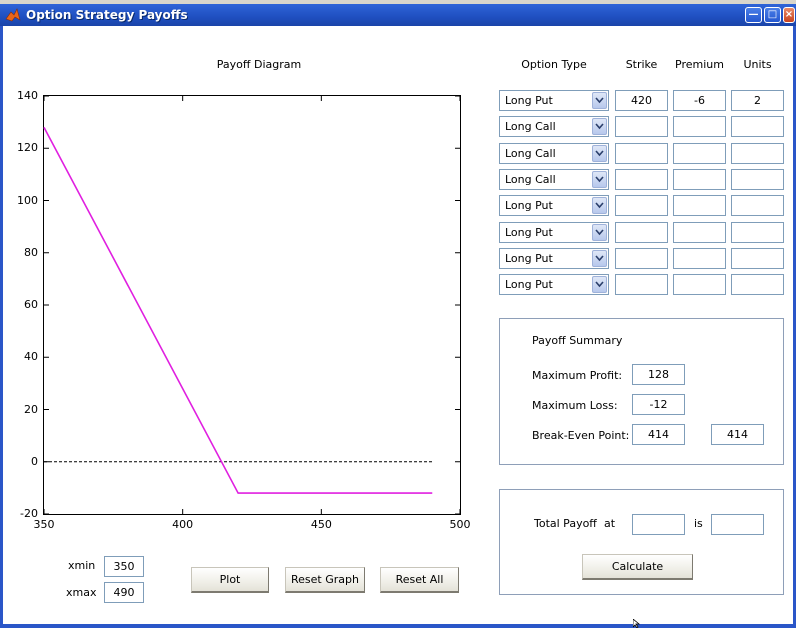 This screenshot has height=628, width=796. I want to click on y-tick-label: 100, so click(27, 200).